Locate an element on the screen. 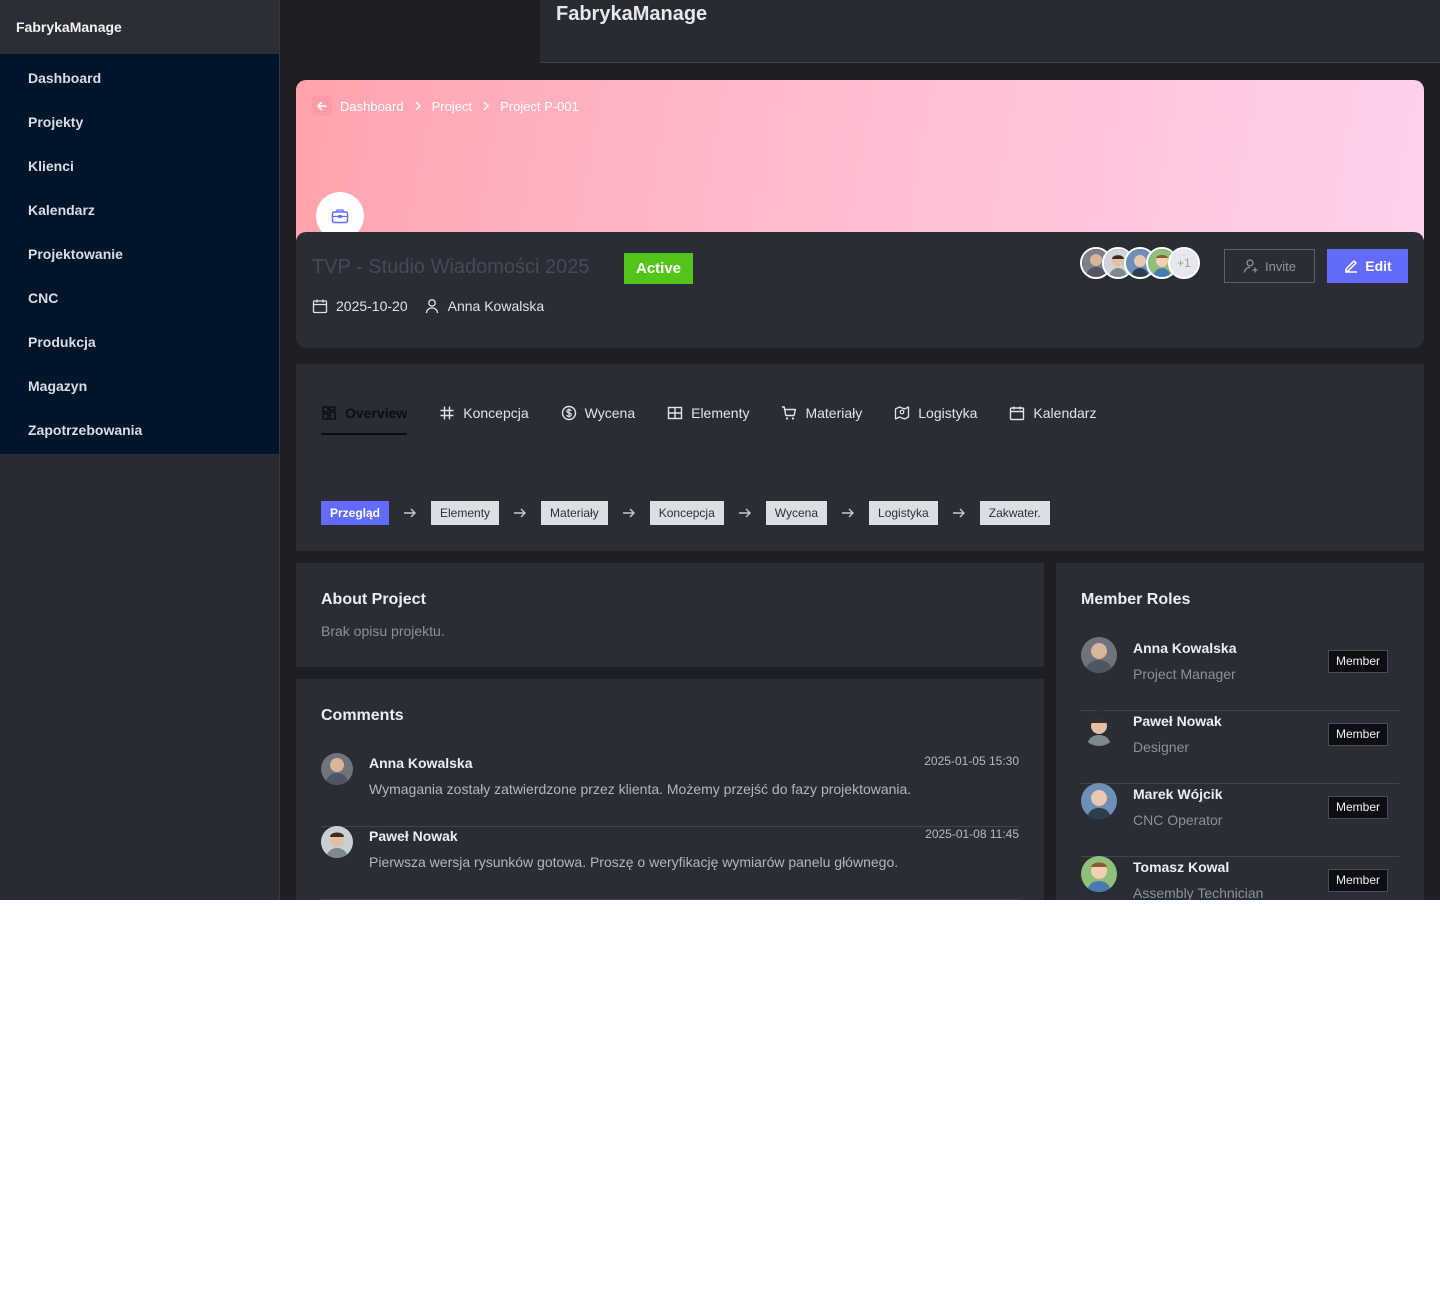 The image size is (1440, 1297). member-role: Project Manager is located at coordinates (1184, 674).